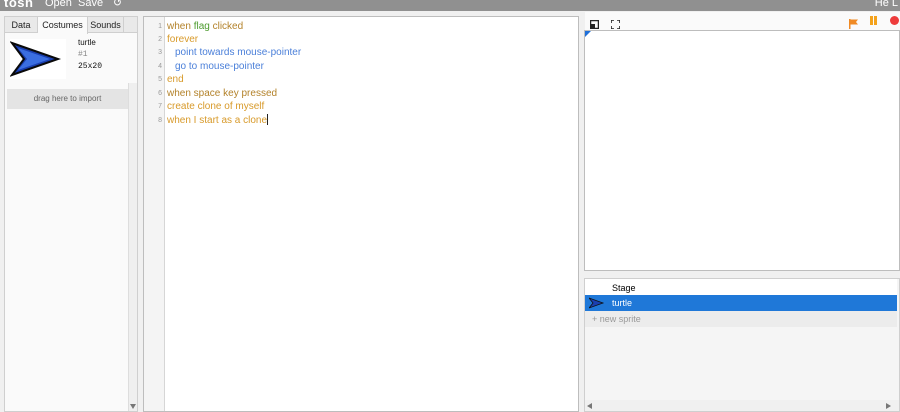 The height and width of the screenshot is (412, 900). I want to click on code-line: end, so click(175, 79).